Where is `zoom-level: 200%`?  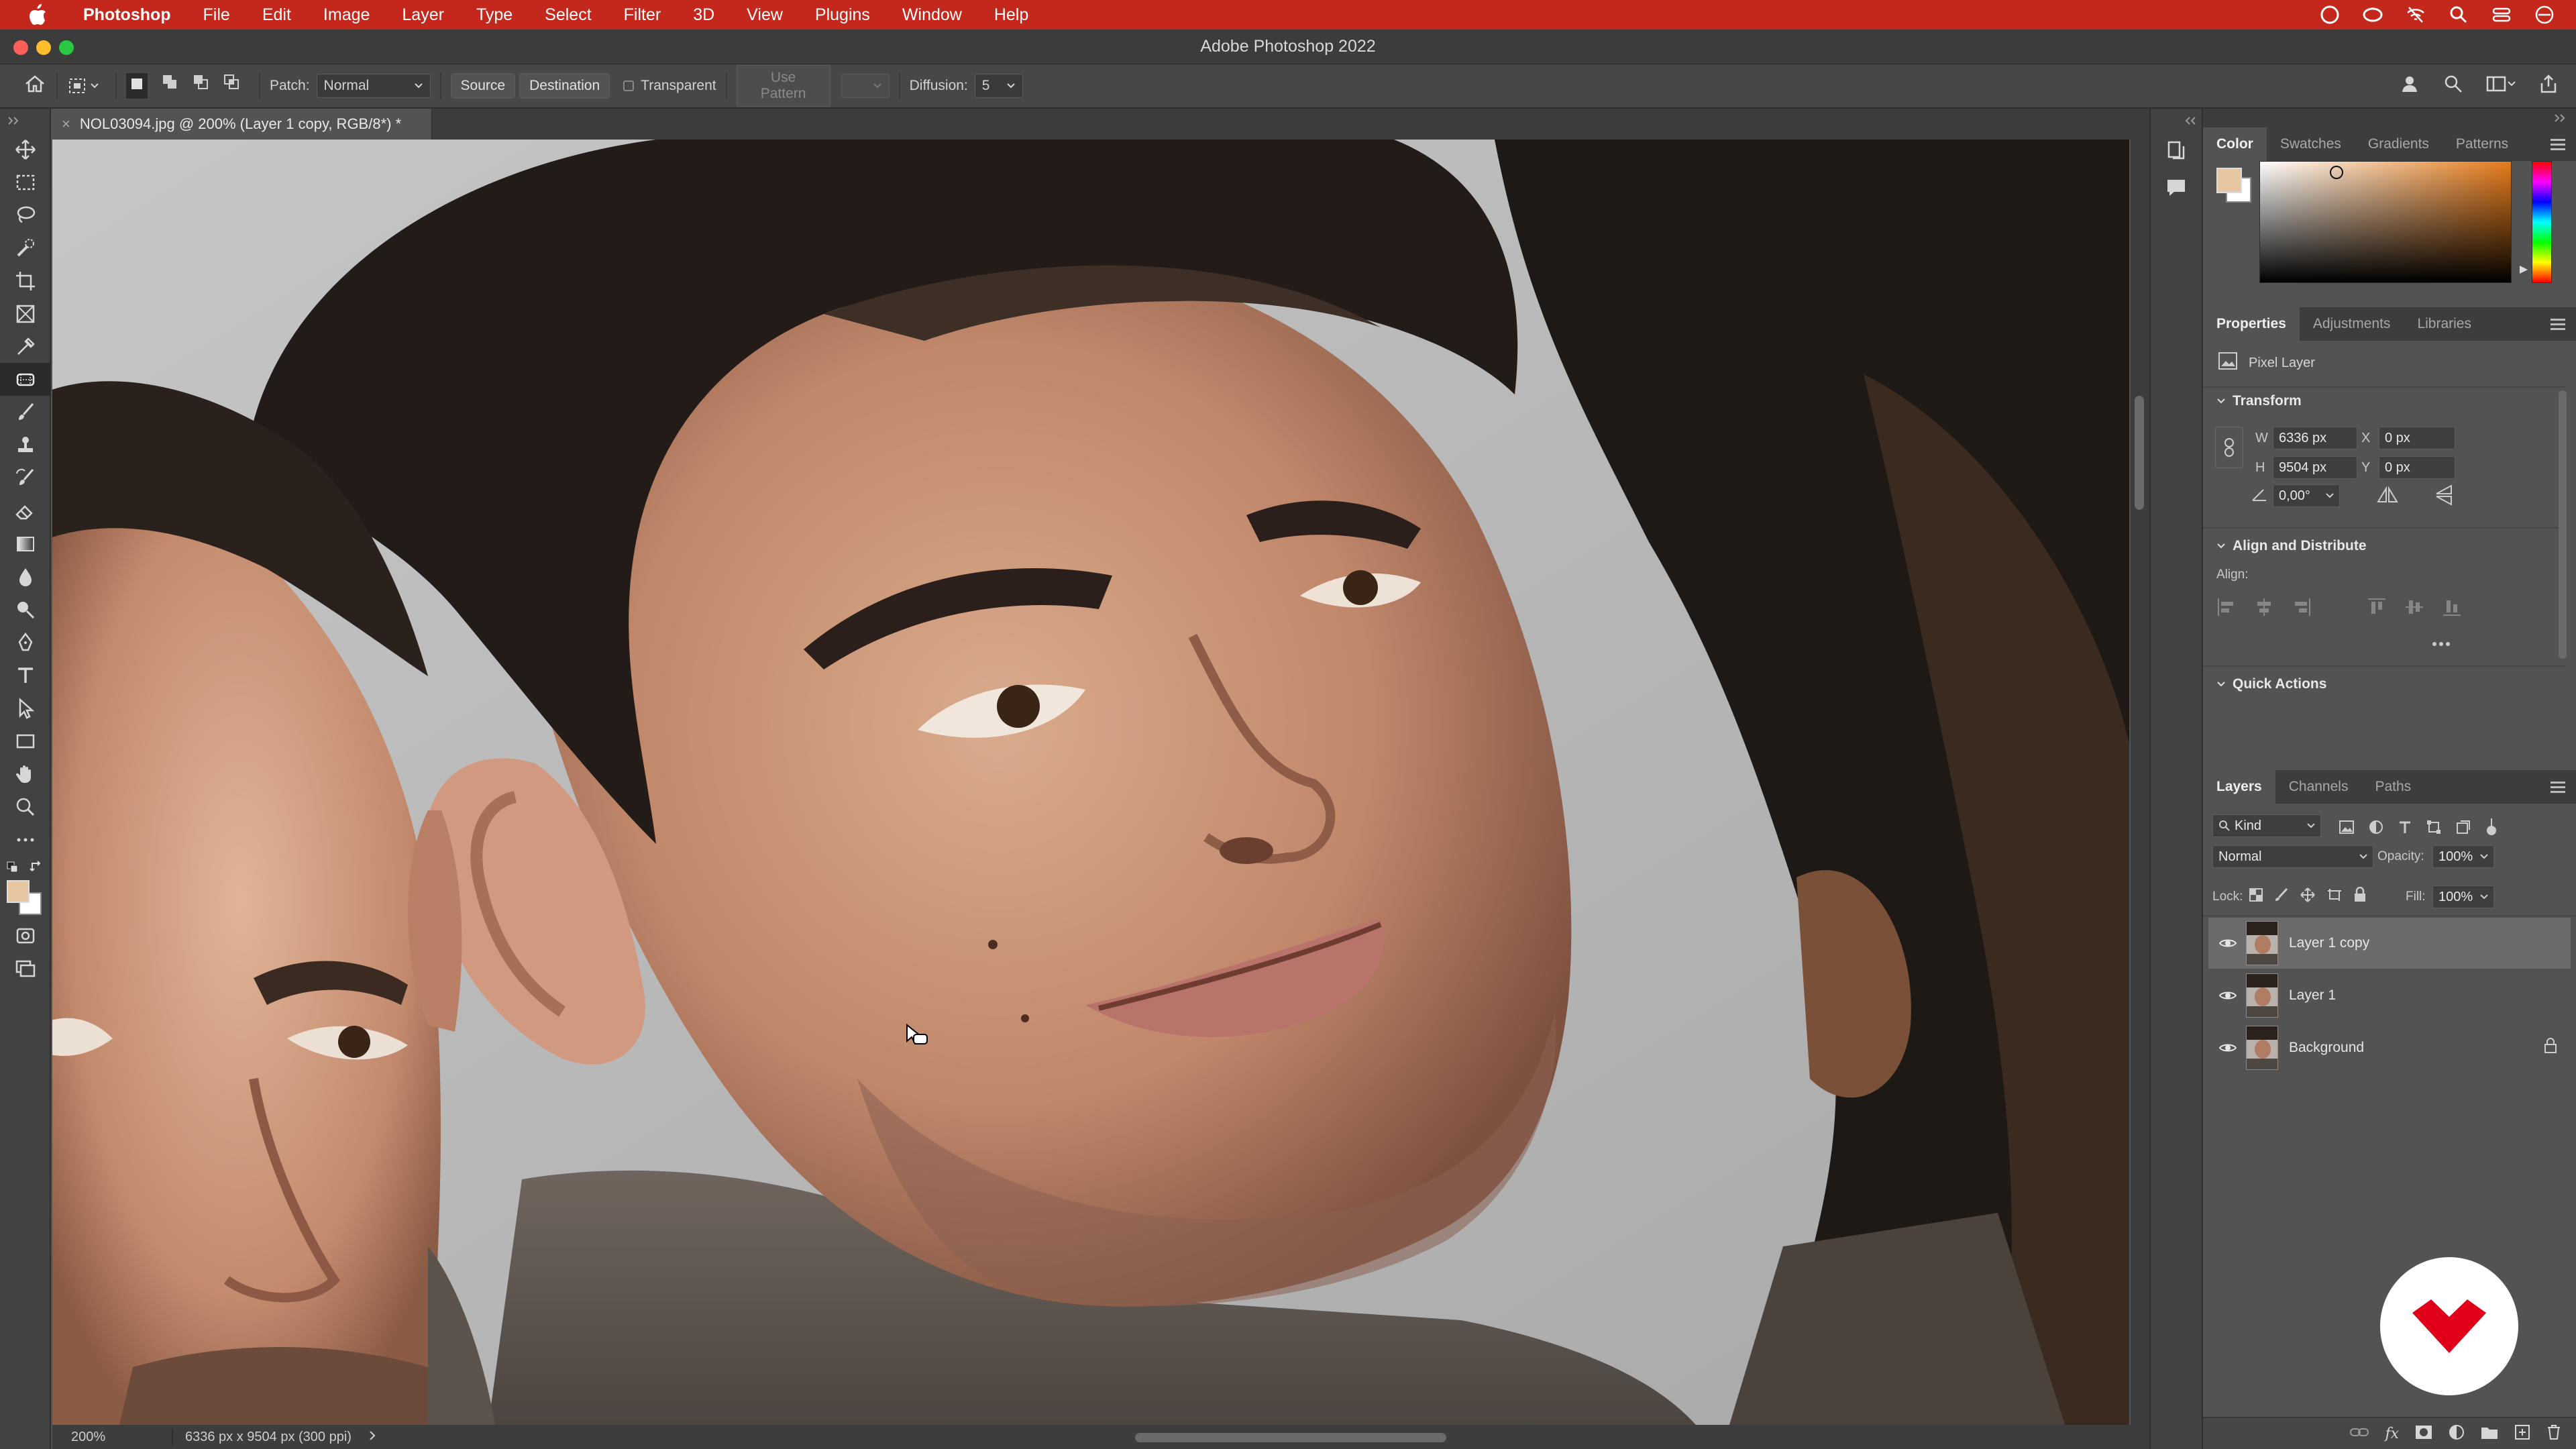 zoom-level: 200% is located at coordinates (121, 1437).